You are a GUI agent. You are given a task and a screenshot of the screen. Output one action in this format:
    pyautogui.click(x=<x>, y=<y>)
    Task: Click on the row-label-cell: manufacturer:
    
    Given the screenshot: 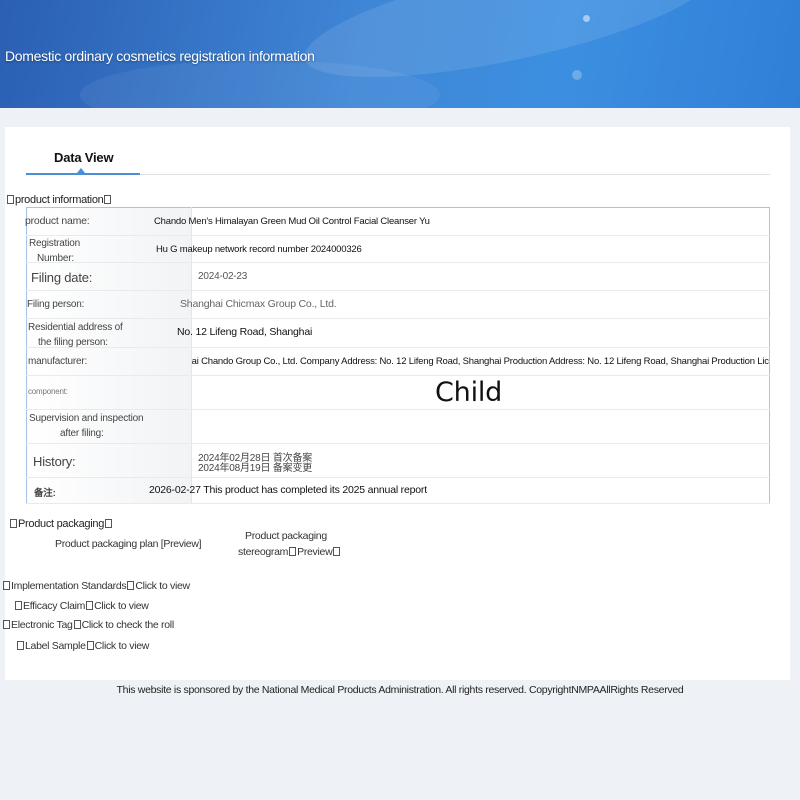 What is the action you would take?
    pyautogui.click(x=109, y=361)
    